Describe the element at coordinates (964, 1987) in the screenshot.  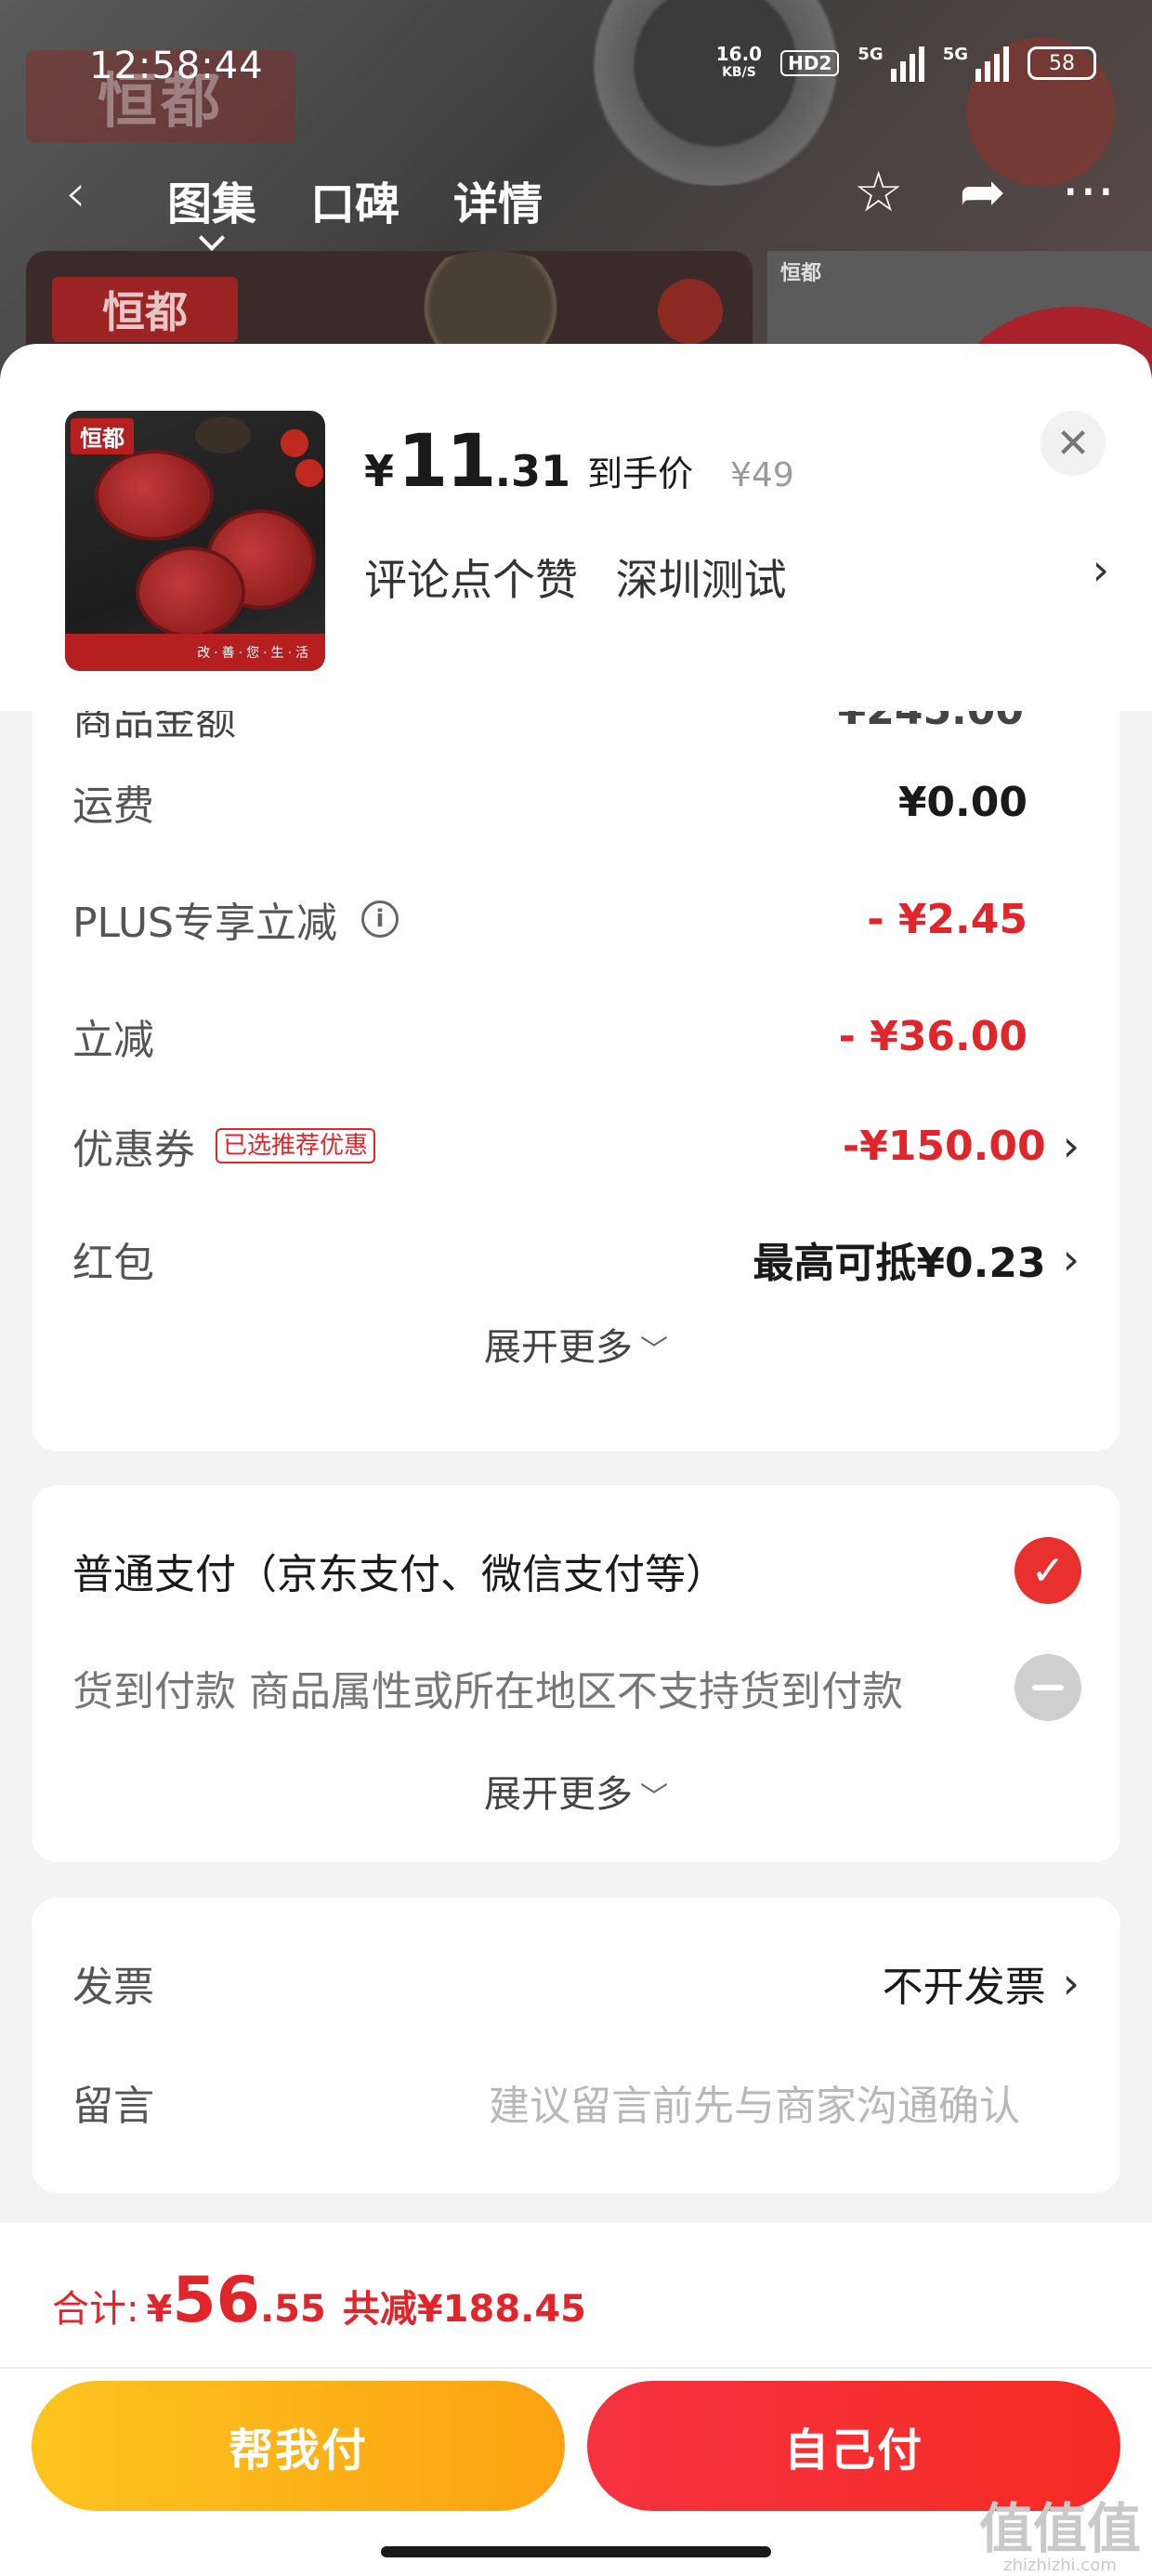
I see `row-value: 不开发票` at that location.